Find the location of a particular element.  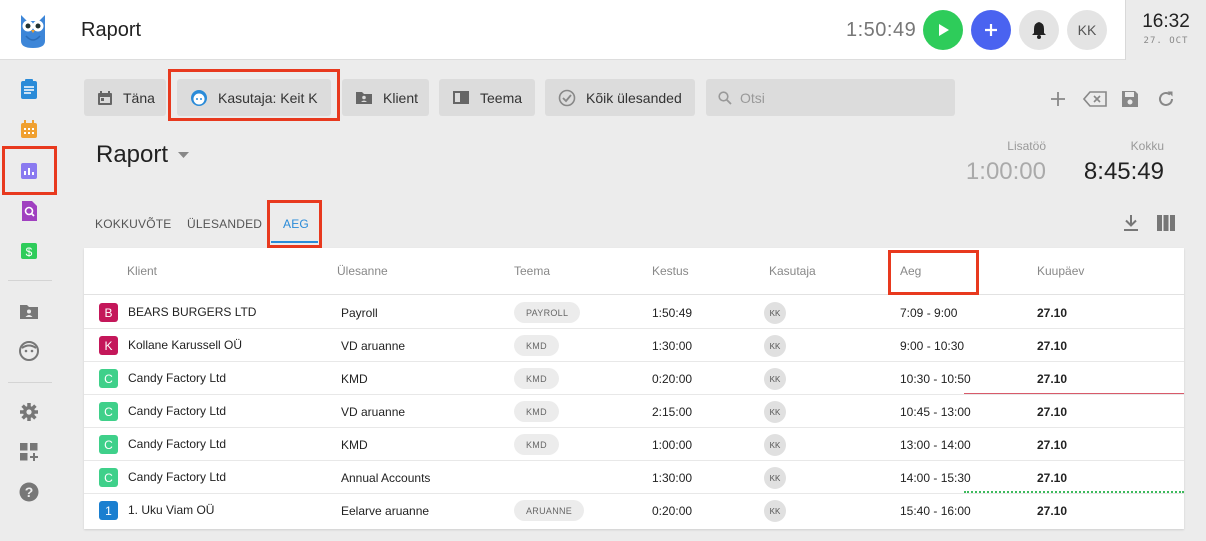

sidebar-item-search-report is located at coordinates (29, 211).